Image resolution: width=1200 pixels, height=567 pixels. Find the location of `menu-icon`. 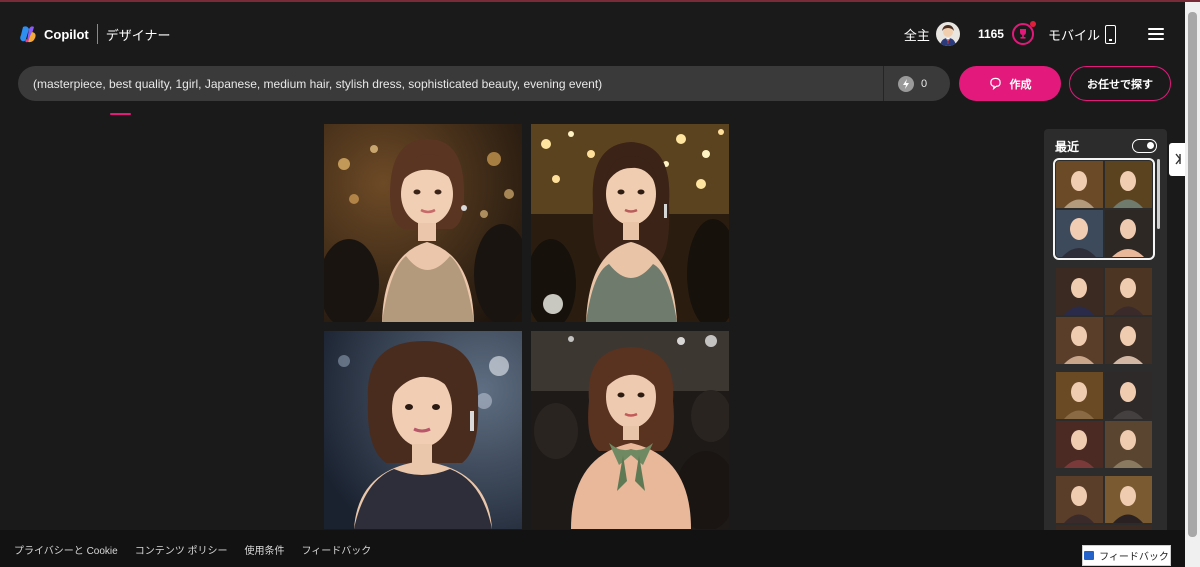

menu-icon is located at coordinates (1156, 34).